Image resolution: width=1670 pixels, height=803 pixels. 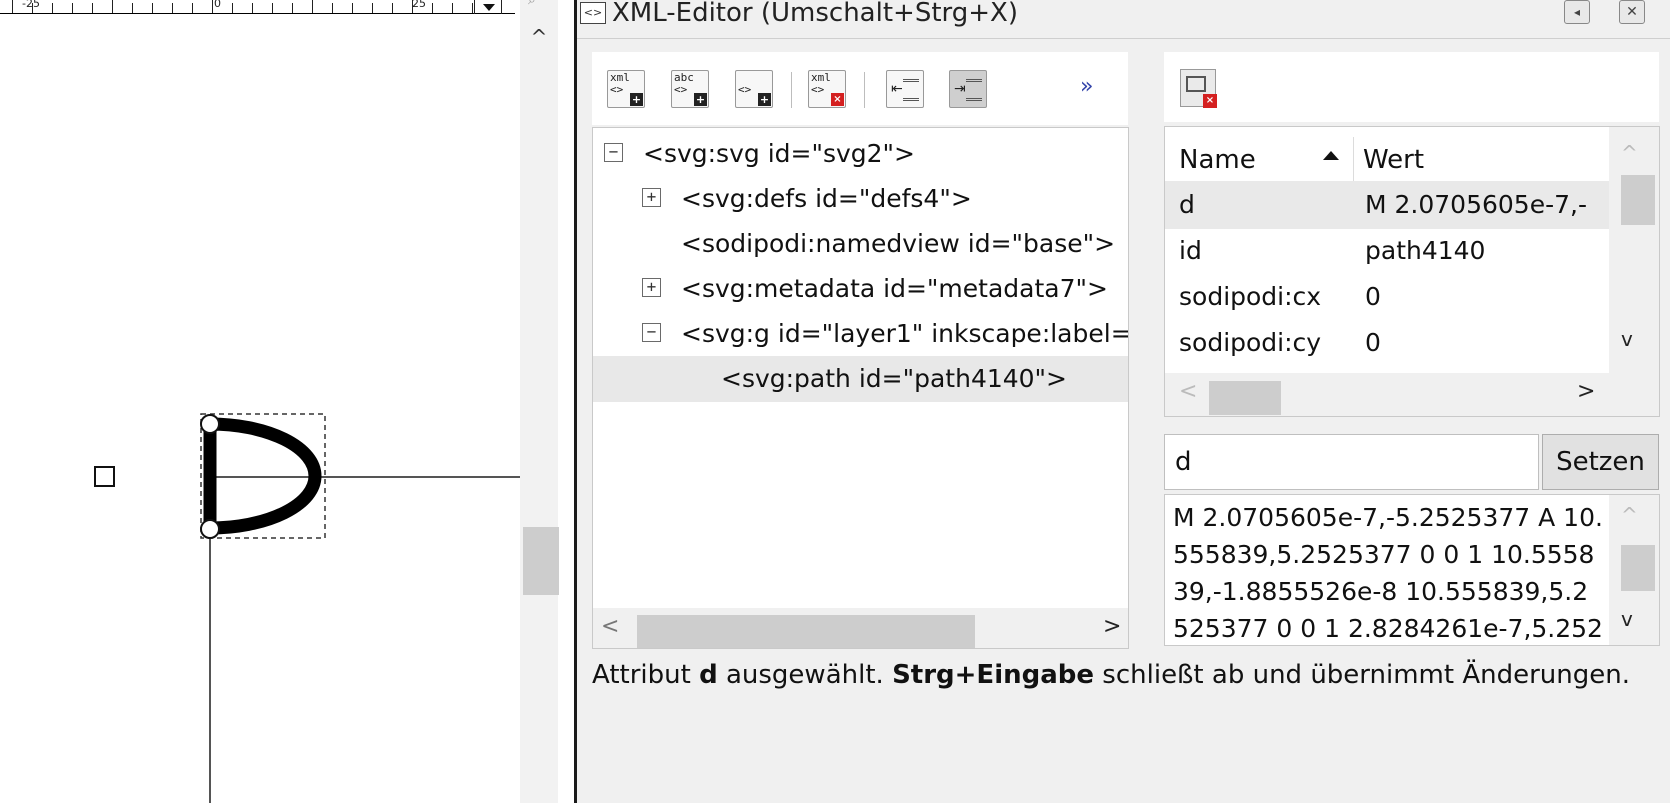 What do you see at coordinates (620, 77) in the screenshot?
I see `new-element-node-icon: xml` at bounding box center [620, 77].